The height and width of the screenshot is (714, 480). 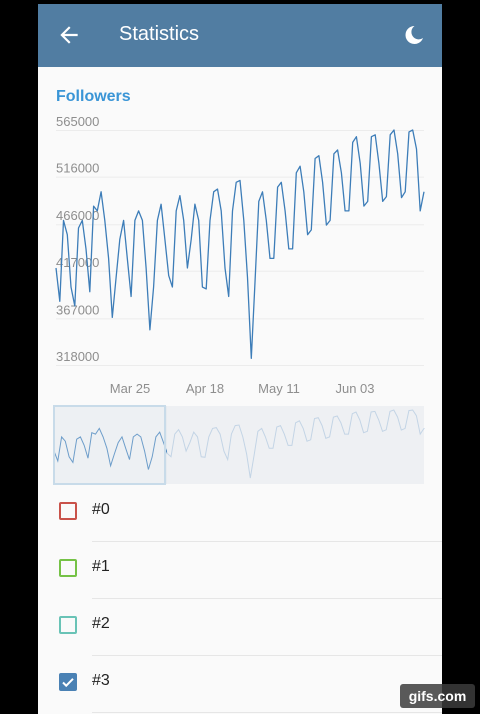 What do you see at coordinates (240, 627) in the screenshot?
I see `legend-row-2: #2` at bounding box center [240, 627].